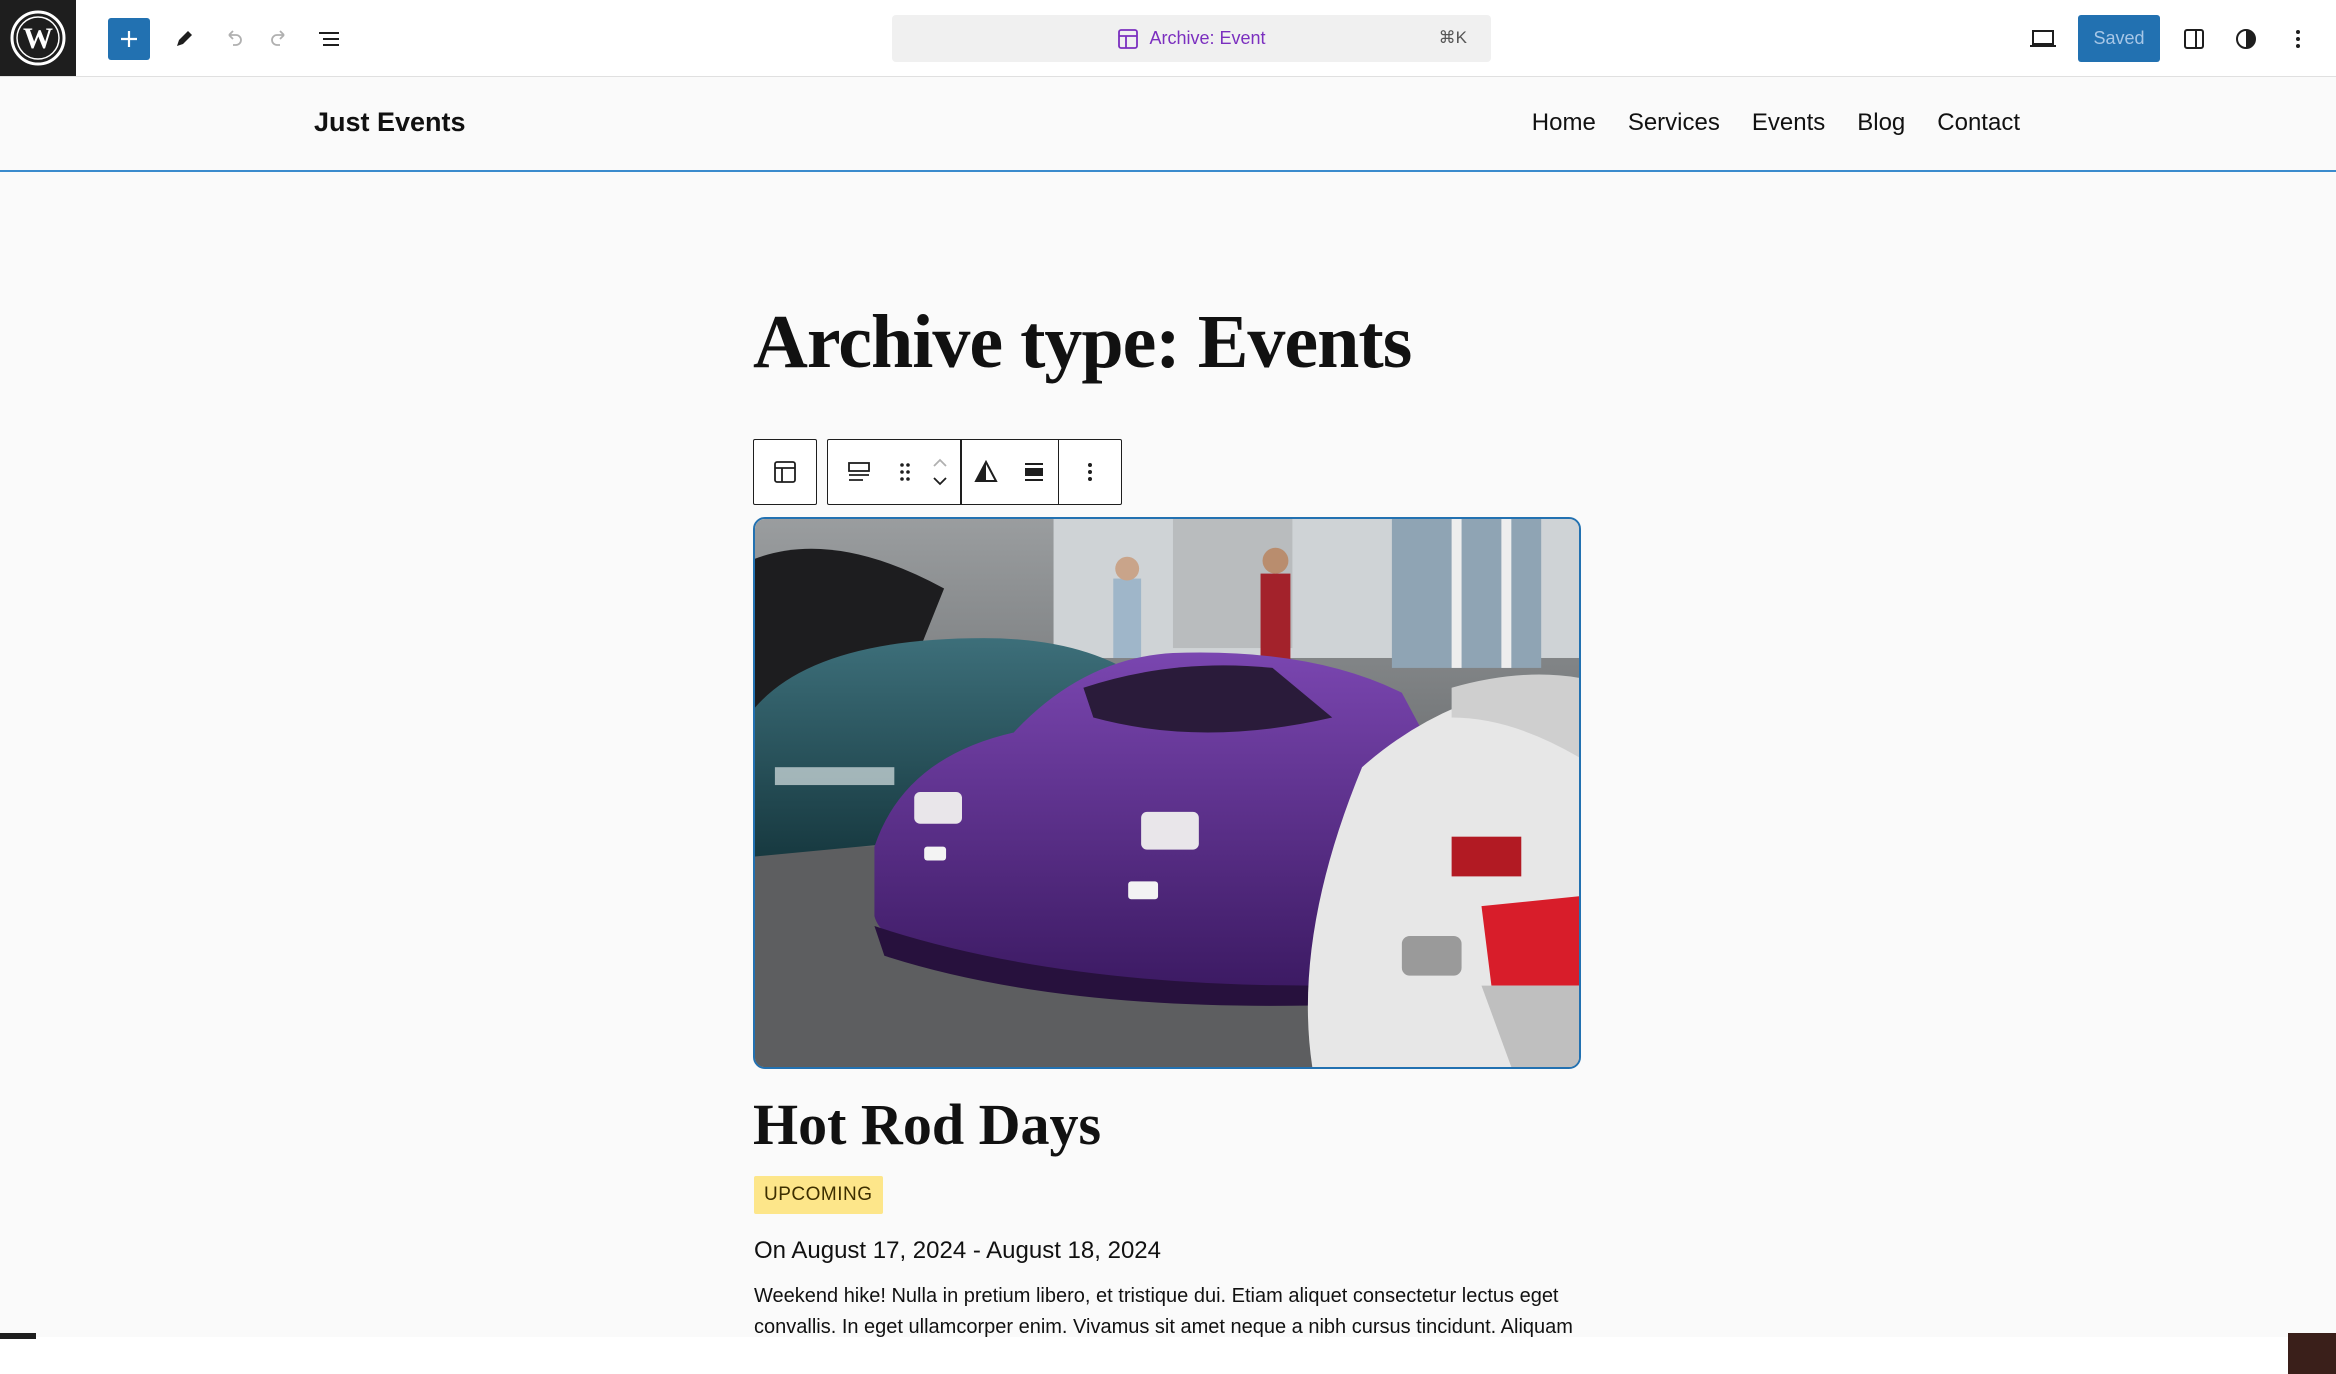 The height and width of the screenshot is (1374, 2336). I want to click on nav-item-blog: Blog, so click(1881, 123).